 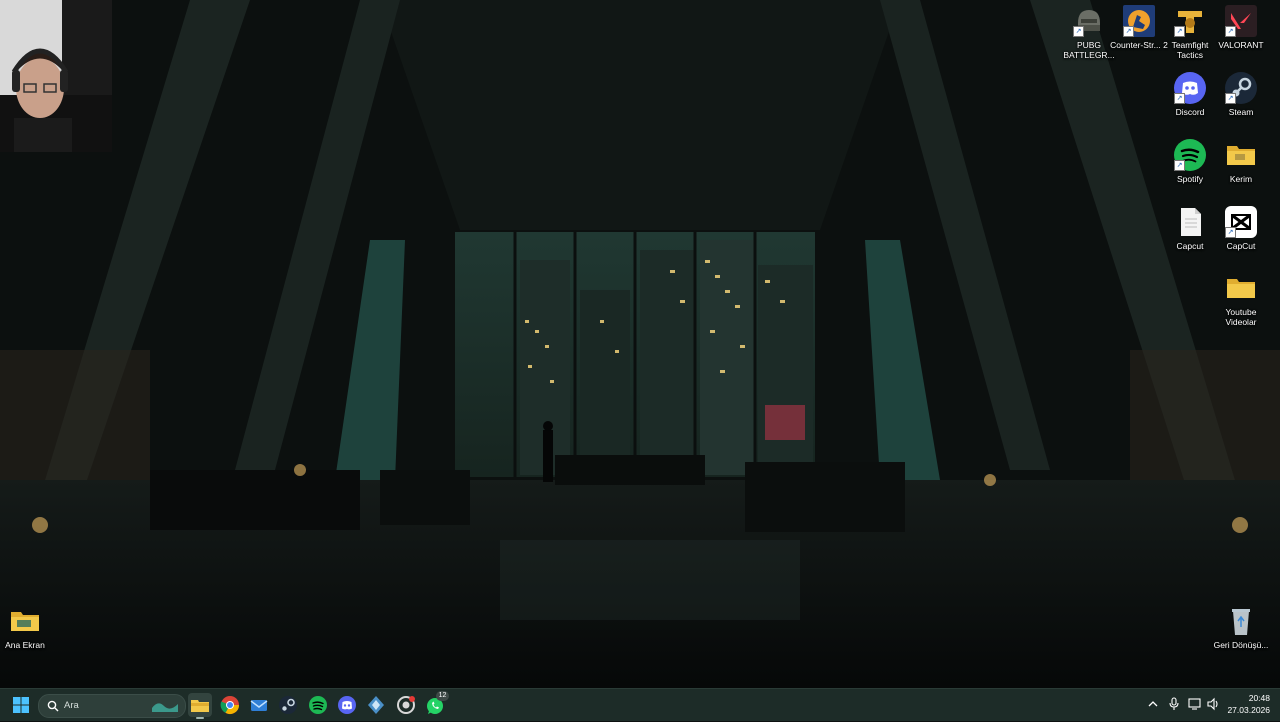 I want to click on file-explorer-icon, so click(x=200, y=706).